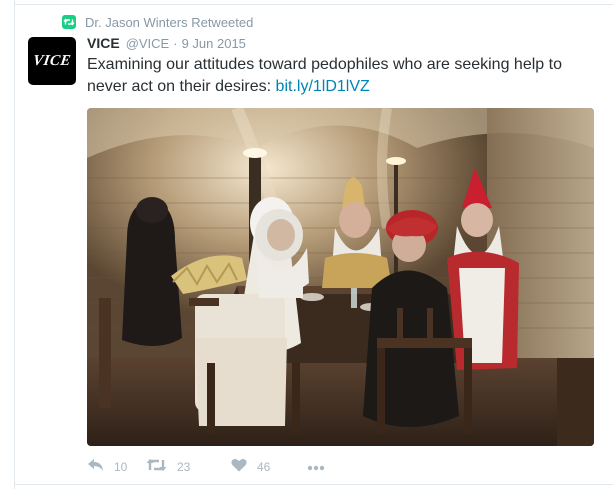 This screenshot has height=489, width=613. I want to click on tweet-header: VICE @VICE · 9 Jun 2015, so click(166, 43).